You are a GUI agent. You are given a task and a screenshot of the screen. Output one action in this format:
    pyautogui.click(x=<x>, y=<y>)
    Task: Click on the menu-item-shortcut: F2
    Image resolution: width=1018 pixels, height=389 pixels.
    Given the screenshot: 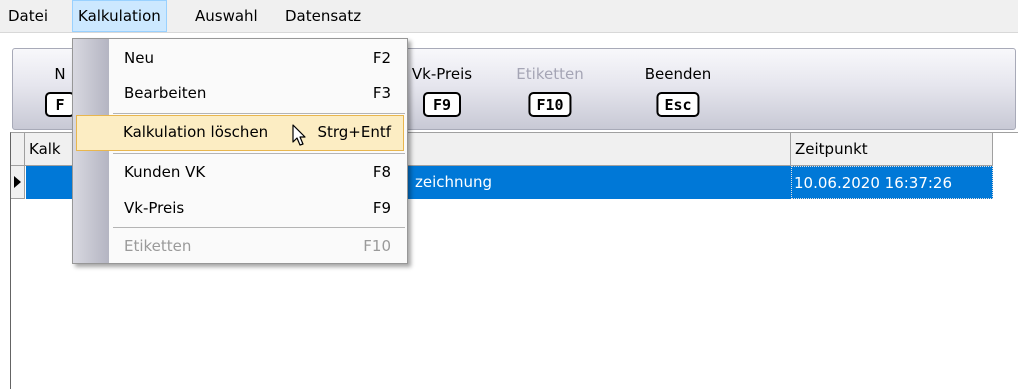 What is the action you would take?
    pyautogui.click(x=381, y=58)
    